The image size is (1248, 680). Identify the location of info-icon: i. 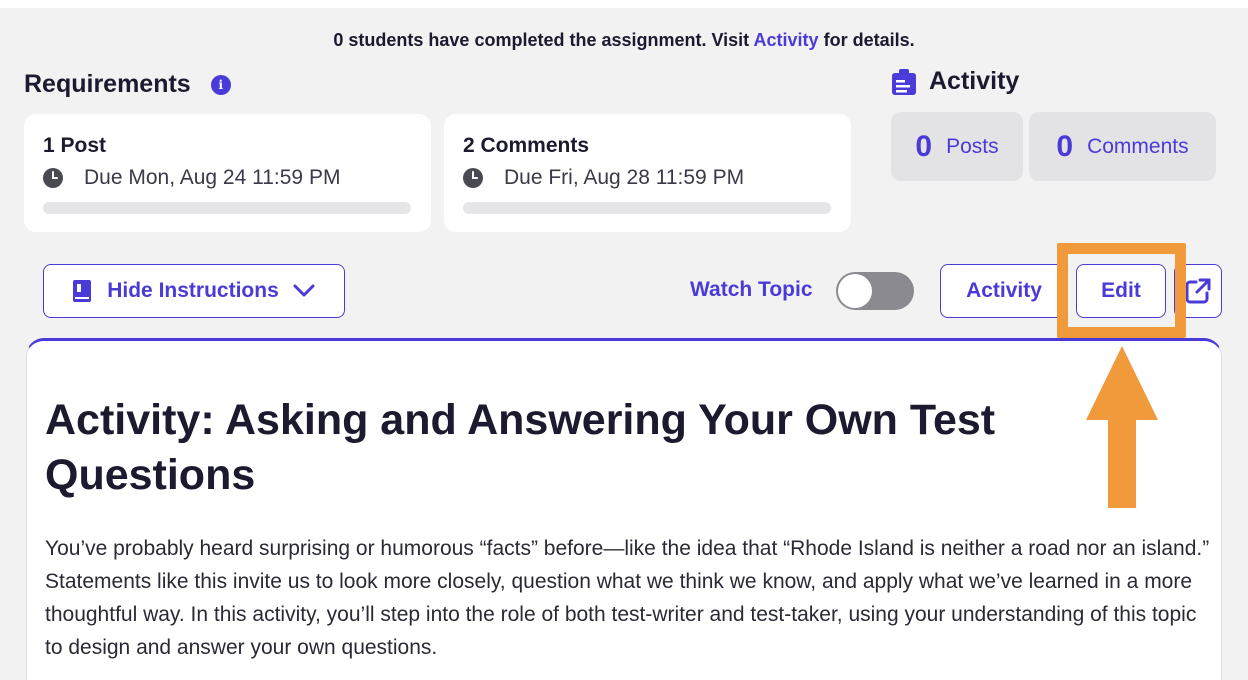
(220, 84).